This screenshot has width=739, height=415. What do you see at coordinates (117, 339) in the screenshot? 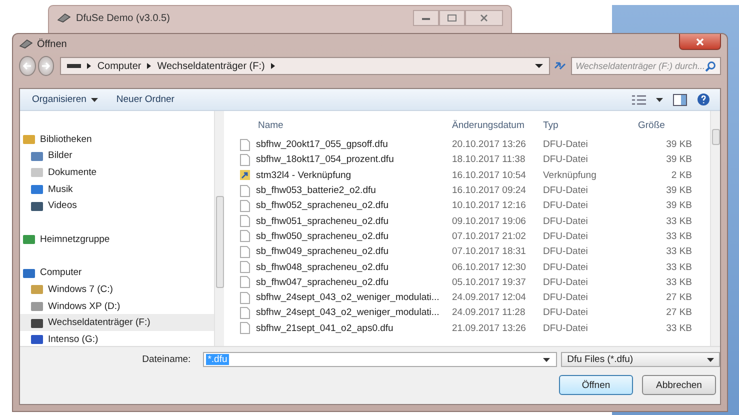
I see `sidebar-item: Intenso (G:)` at bounding box center [117, 339].